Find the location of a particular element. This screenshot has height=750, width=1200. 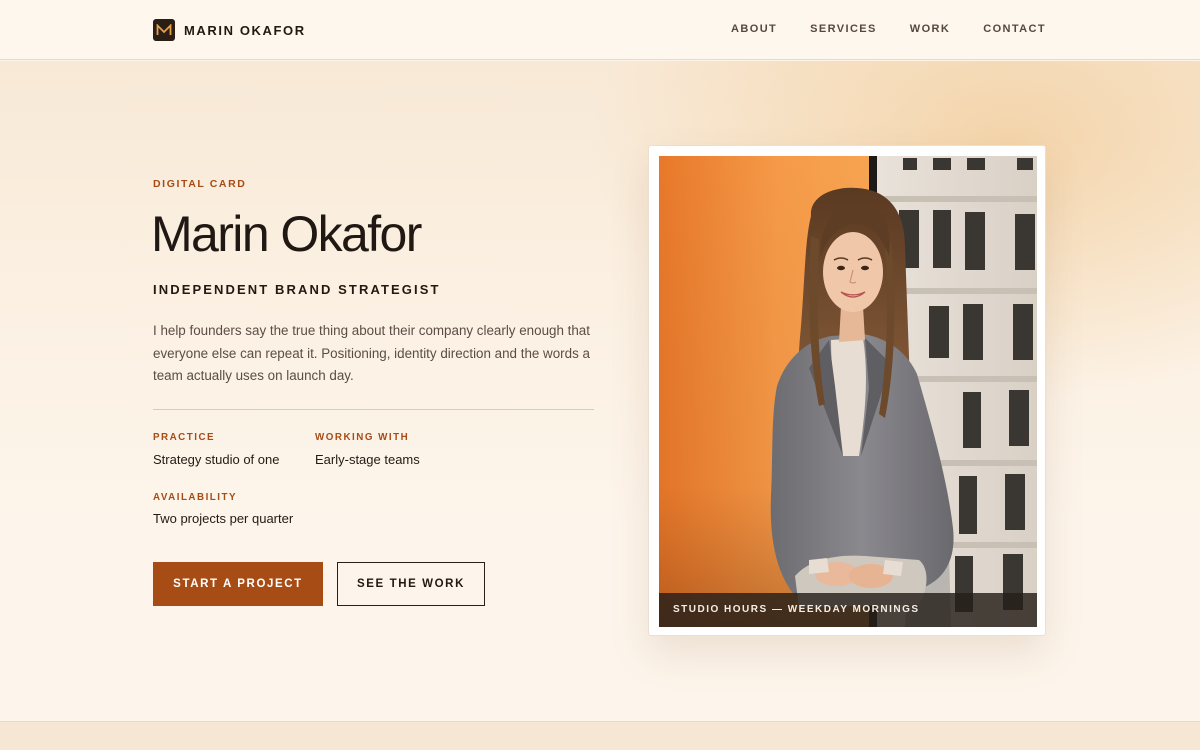

photo-caption-bar: STUDIO HOURS — WEEKDAY MORNINGS is located at coordinates (848, 610).